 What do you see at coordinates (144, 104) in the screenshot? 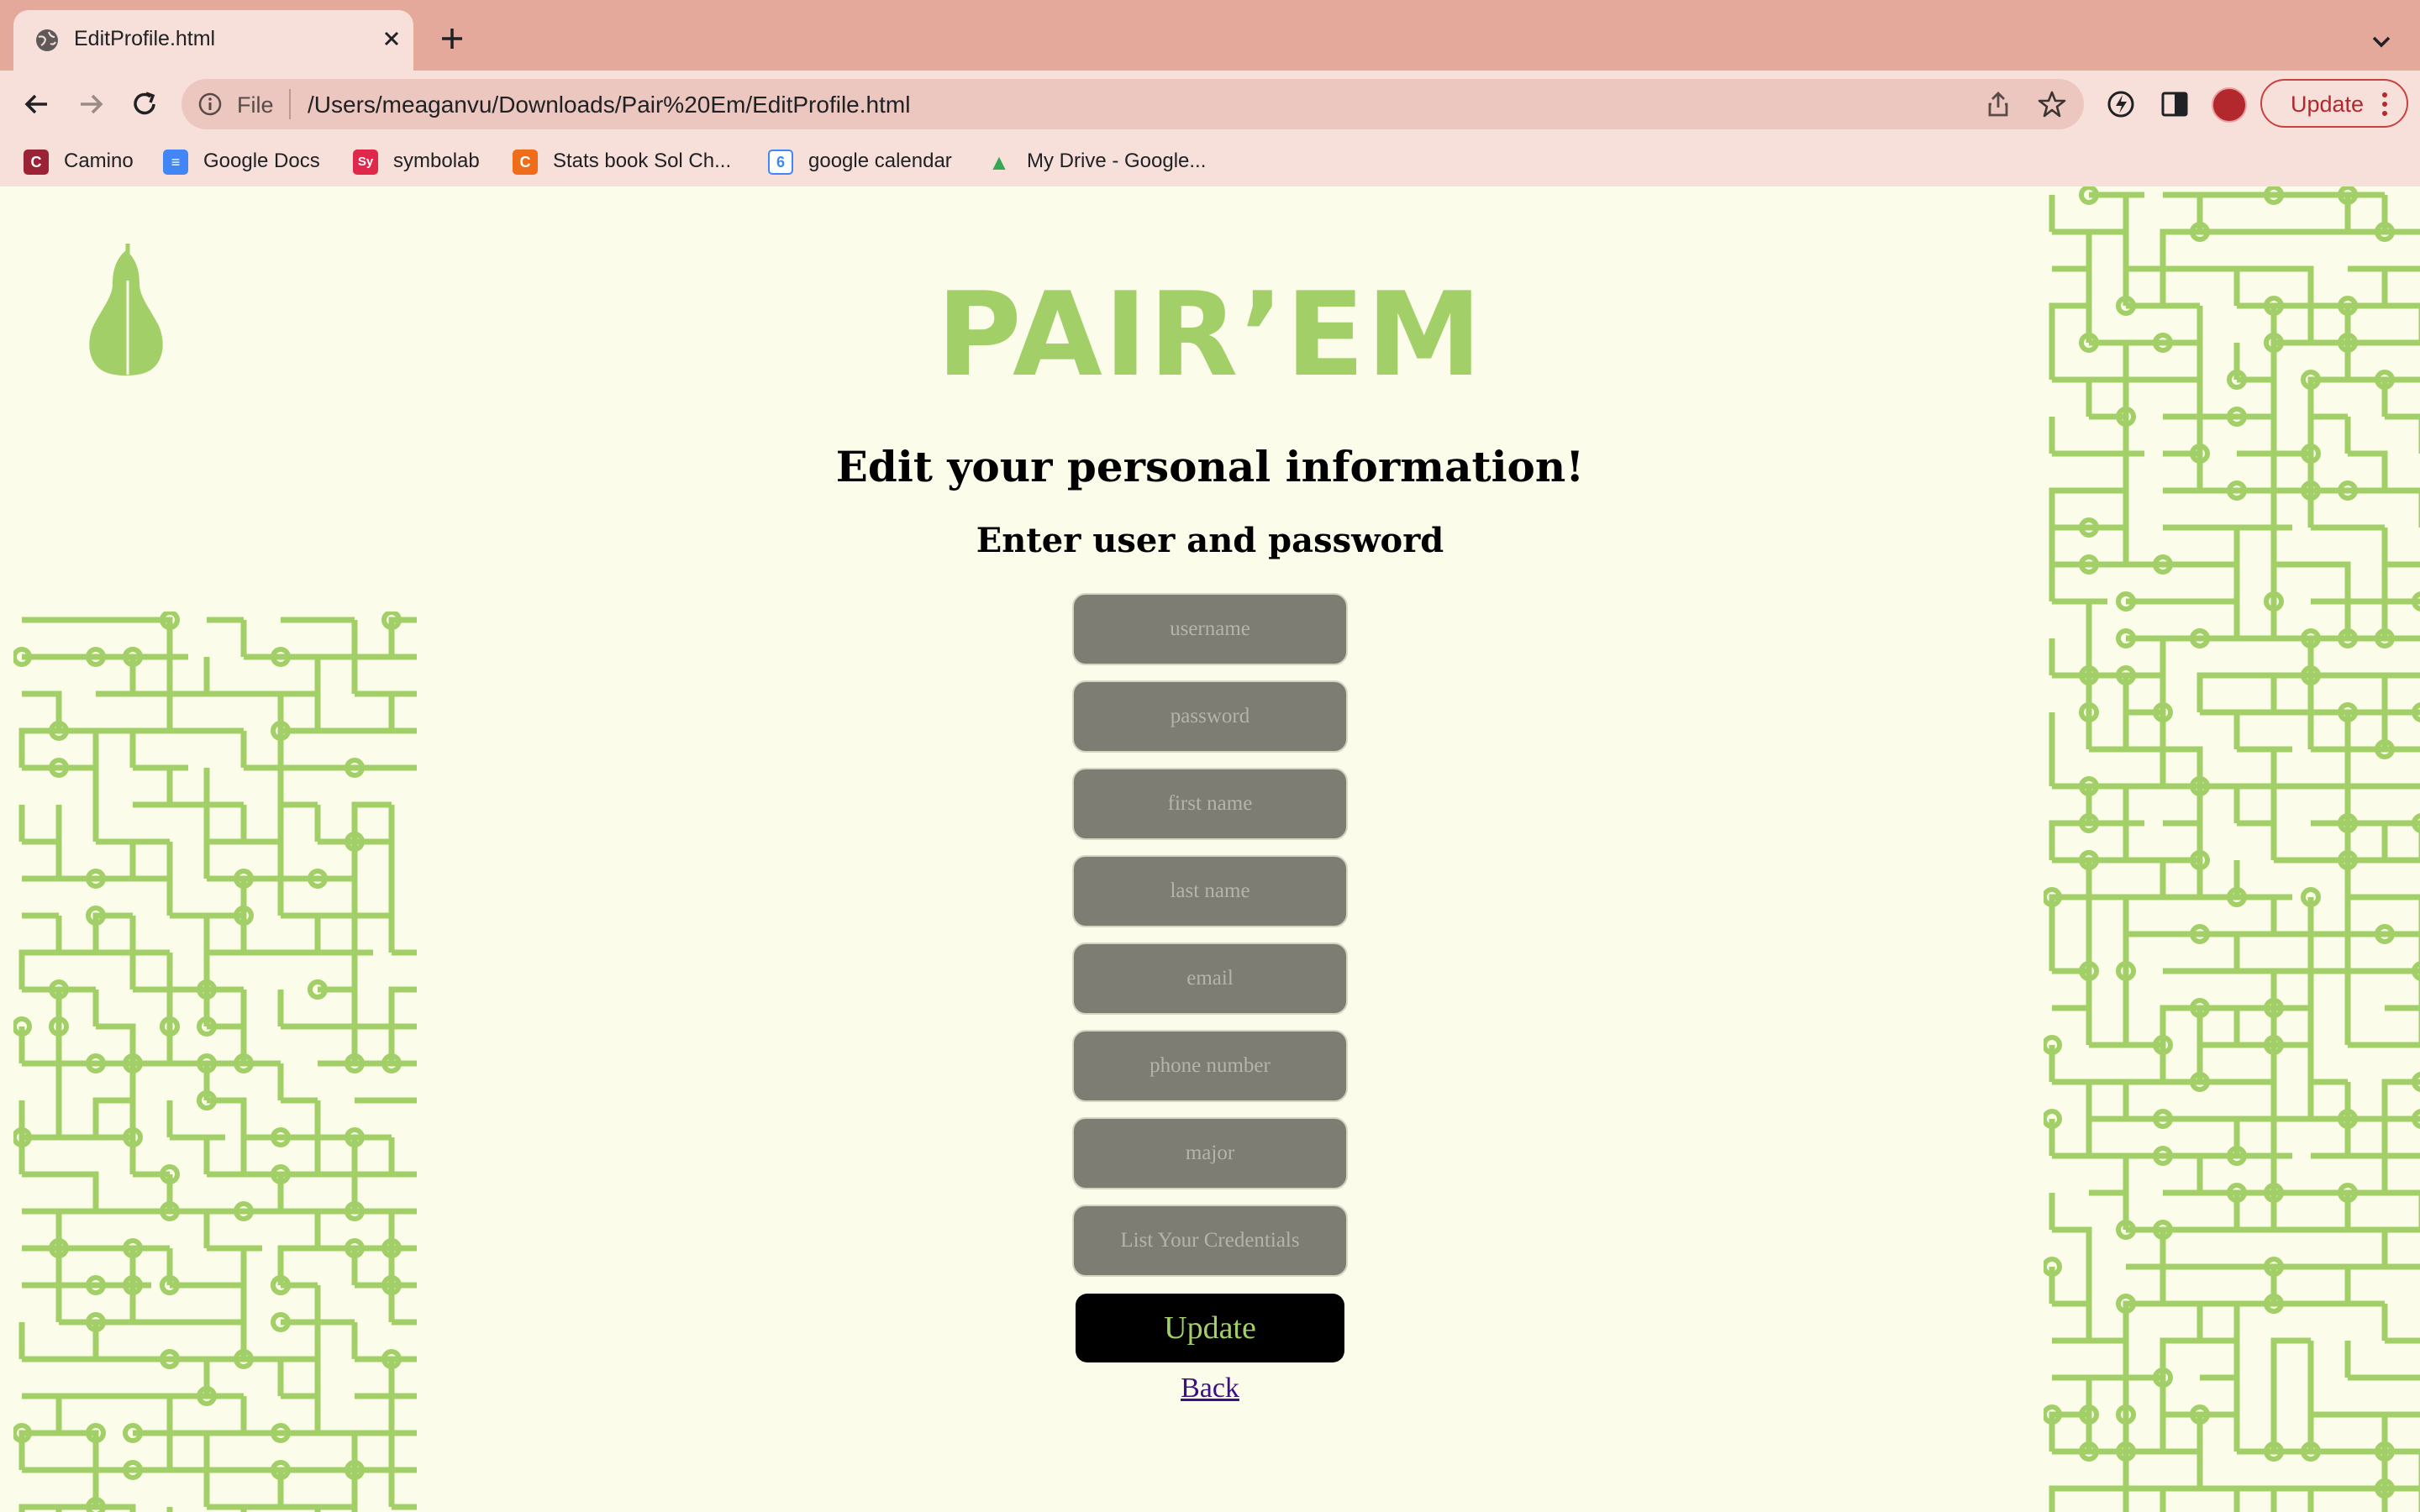
I see `reload-icon` at bounding box center [144, 104].